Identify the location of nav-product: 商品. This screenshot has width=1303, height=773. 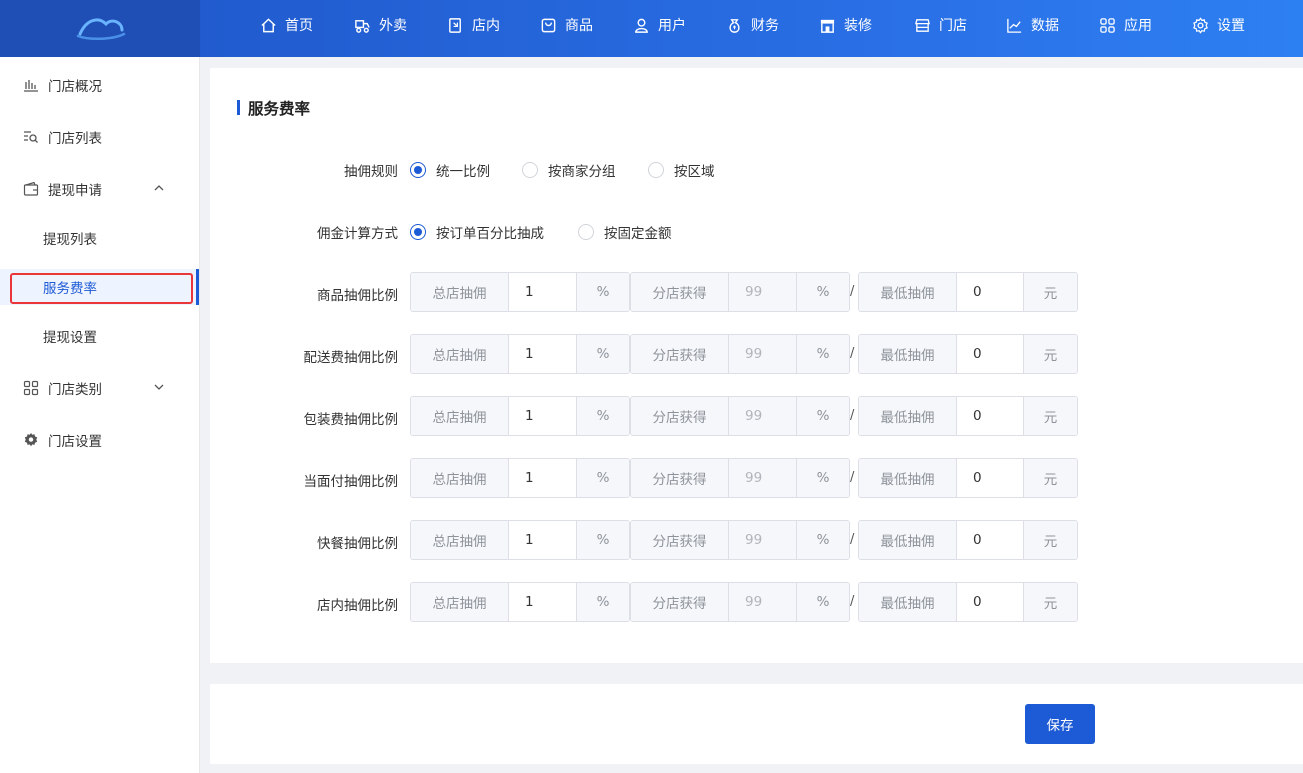
(566, 25).